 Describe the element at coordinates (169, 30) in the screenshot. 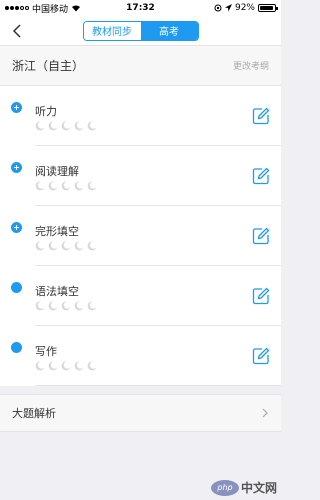

I see `tab-gaokao: 高考` at that location.